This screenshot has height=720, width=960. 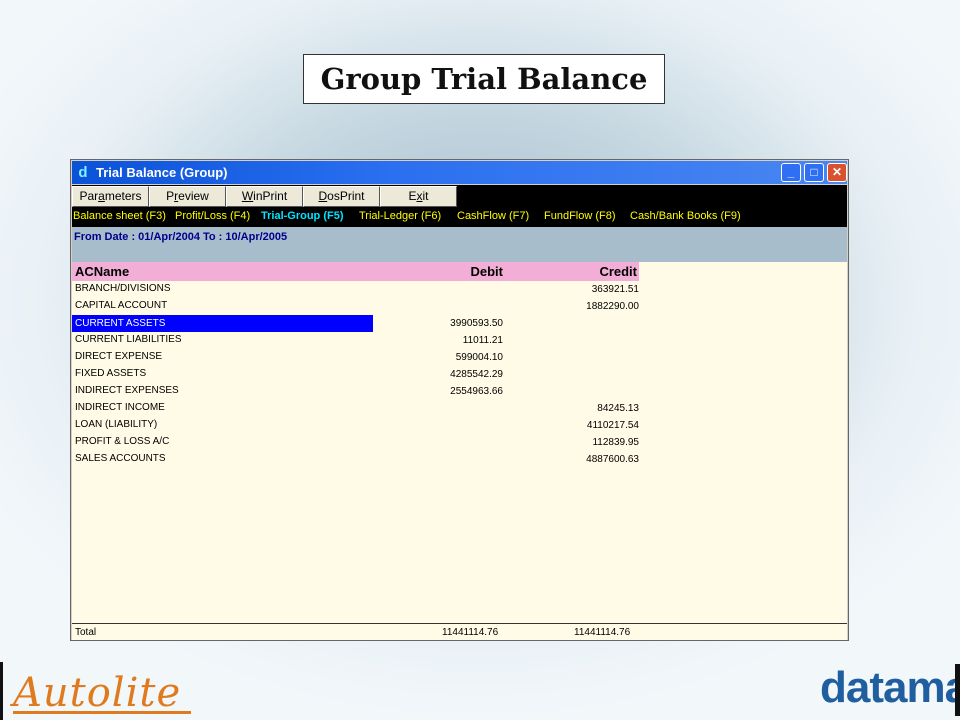 What do you see at coordinates (476, 323) in the screenshot?
I see `row-debit: 3990593.50` at bounding box center [476, 323].